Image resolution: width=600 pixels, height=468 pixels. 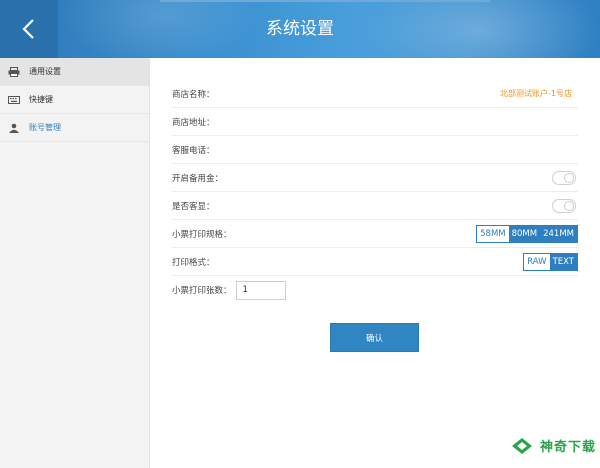 I want to click on chevron-left-icon, so click(x=28, y=29).